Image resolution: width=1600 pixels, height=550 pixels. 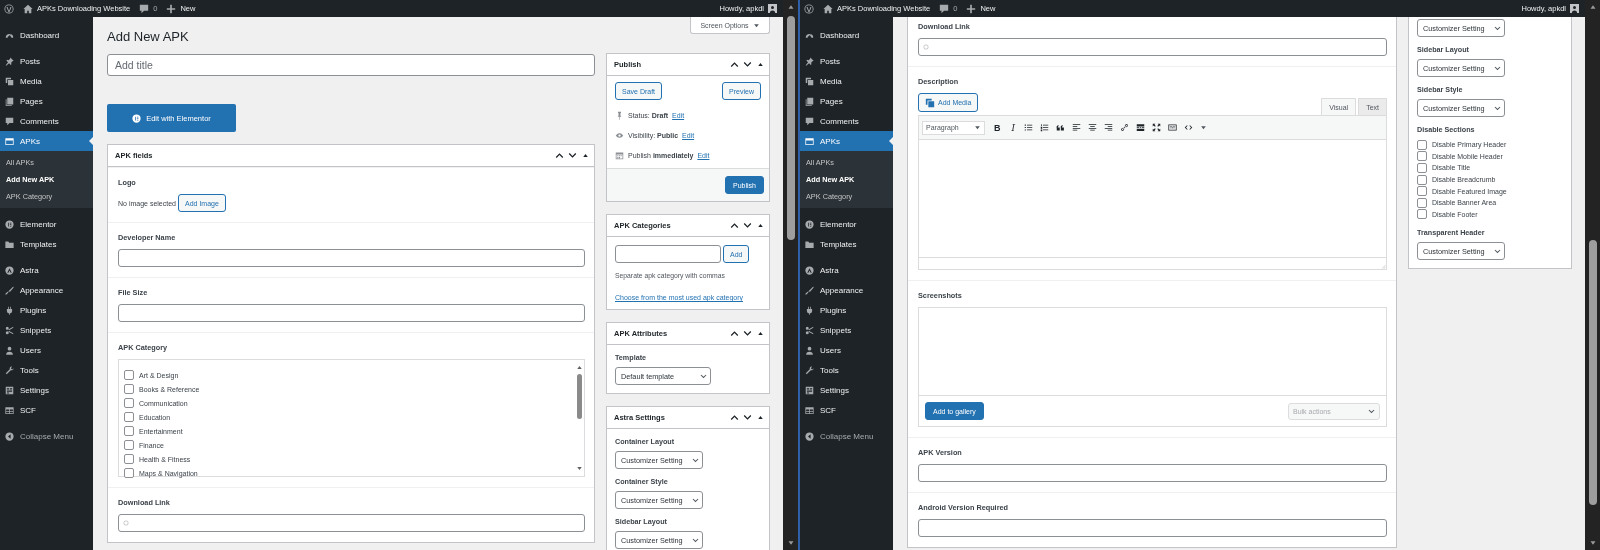 I want to click on down-arrow-icon, so click(x=579, y=468).